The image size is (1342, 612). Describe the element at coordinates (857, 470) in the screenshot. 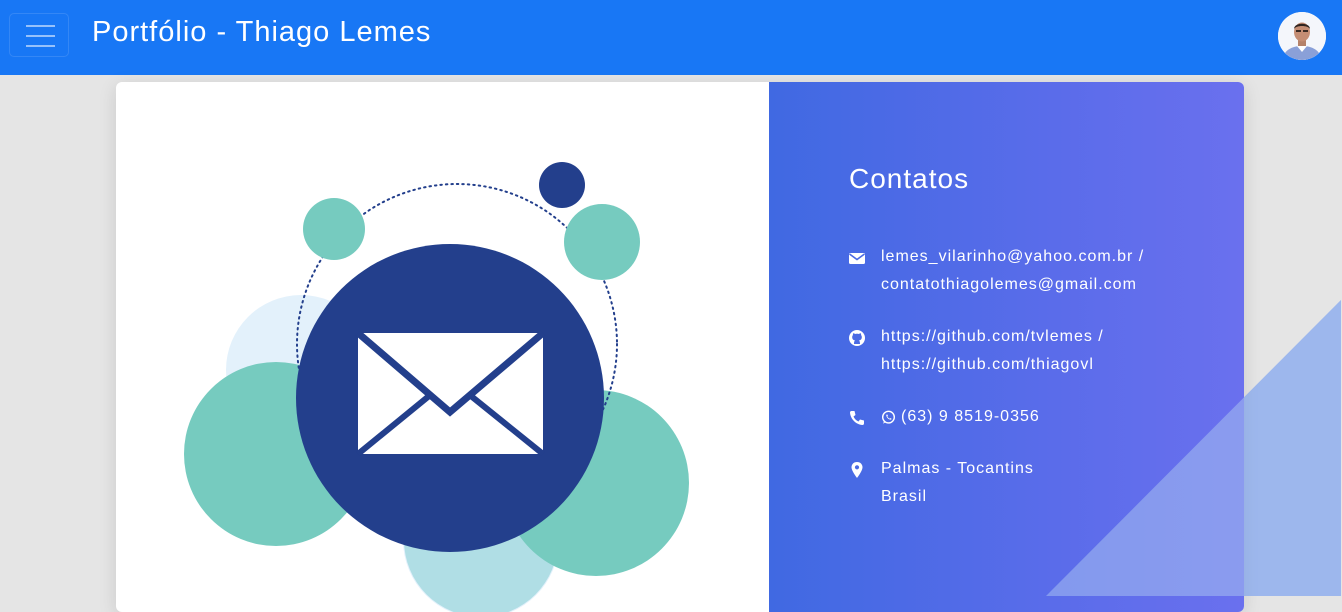

I see `map-marker-icon` at that location.